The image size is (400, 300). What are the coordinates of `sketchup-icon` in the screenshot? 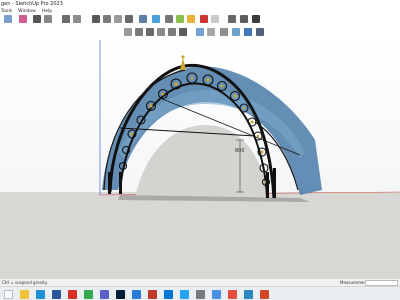 It's located at (152, 294).